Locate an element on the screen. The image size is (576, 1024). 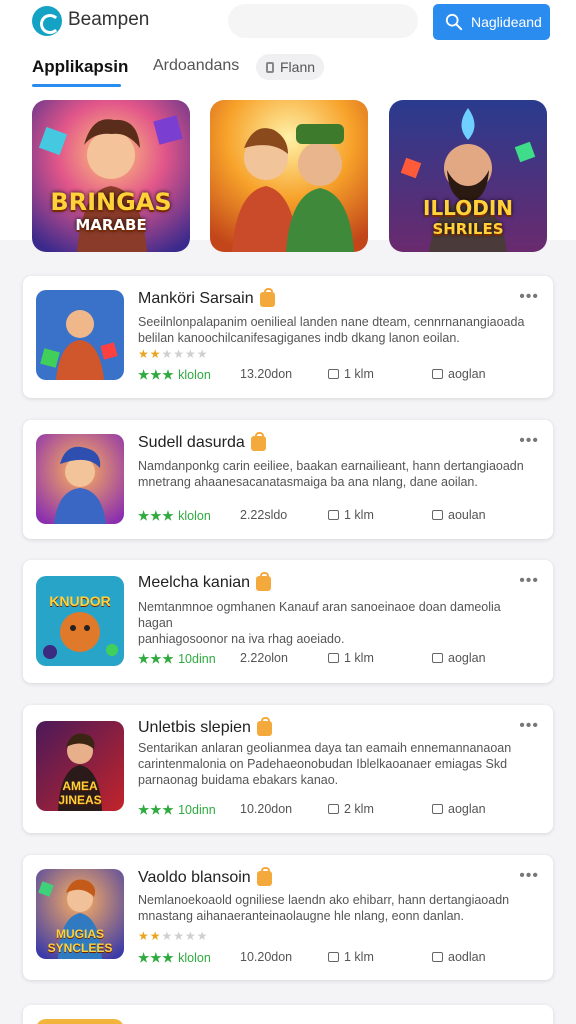
card-meta: ★★★ 10dinn 10.20don 2 klm aoglan is located at coordinates (338, 811).